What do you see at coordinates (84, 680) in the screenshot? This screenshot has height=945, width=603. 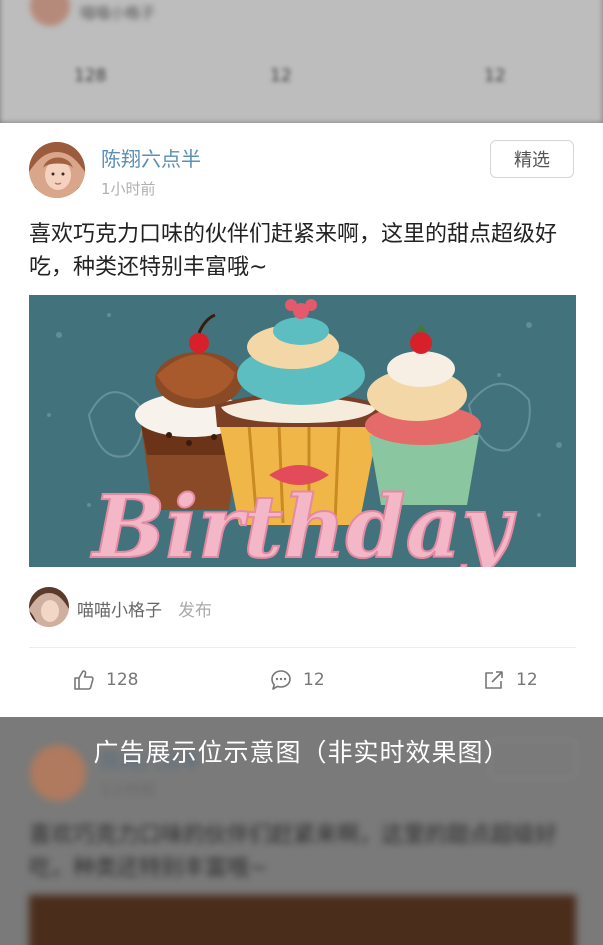 I see `thumbs-up-icon` at bounding box center [84, 680].